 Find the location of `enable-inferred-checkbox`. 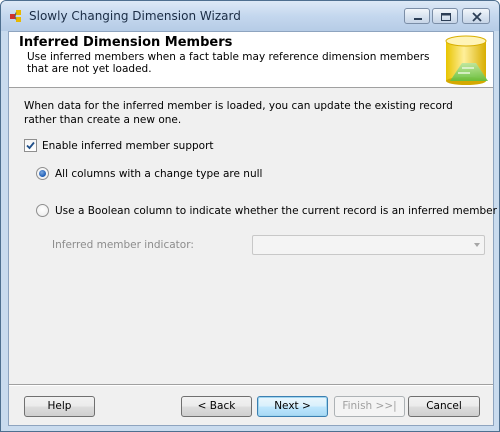

enable-inferred-checkbox is located at coordinates (30, 145).